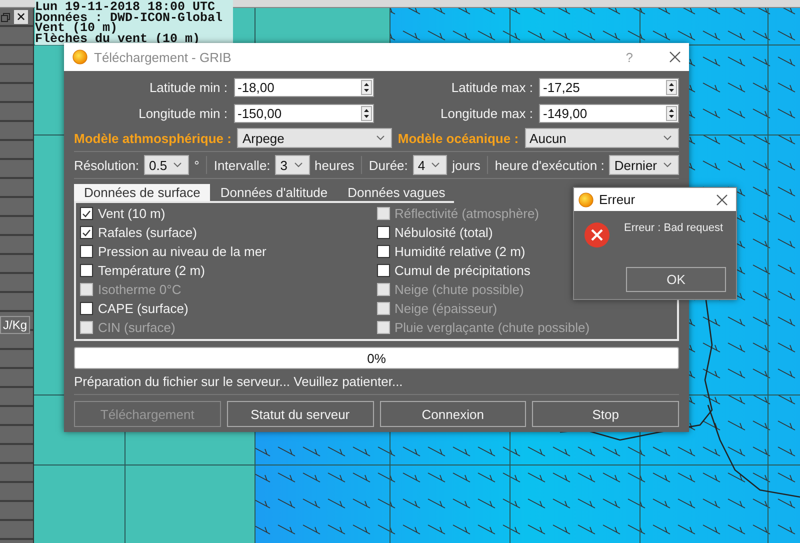 The image size is (800, 543). Describe the element at coordinates (466, 213) in the screenshot. I see `checkbox-label: Réflectivité (atmosphère)` at that location.